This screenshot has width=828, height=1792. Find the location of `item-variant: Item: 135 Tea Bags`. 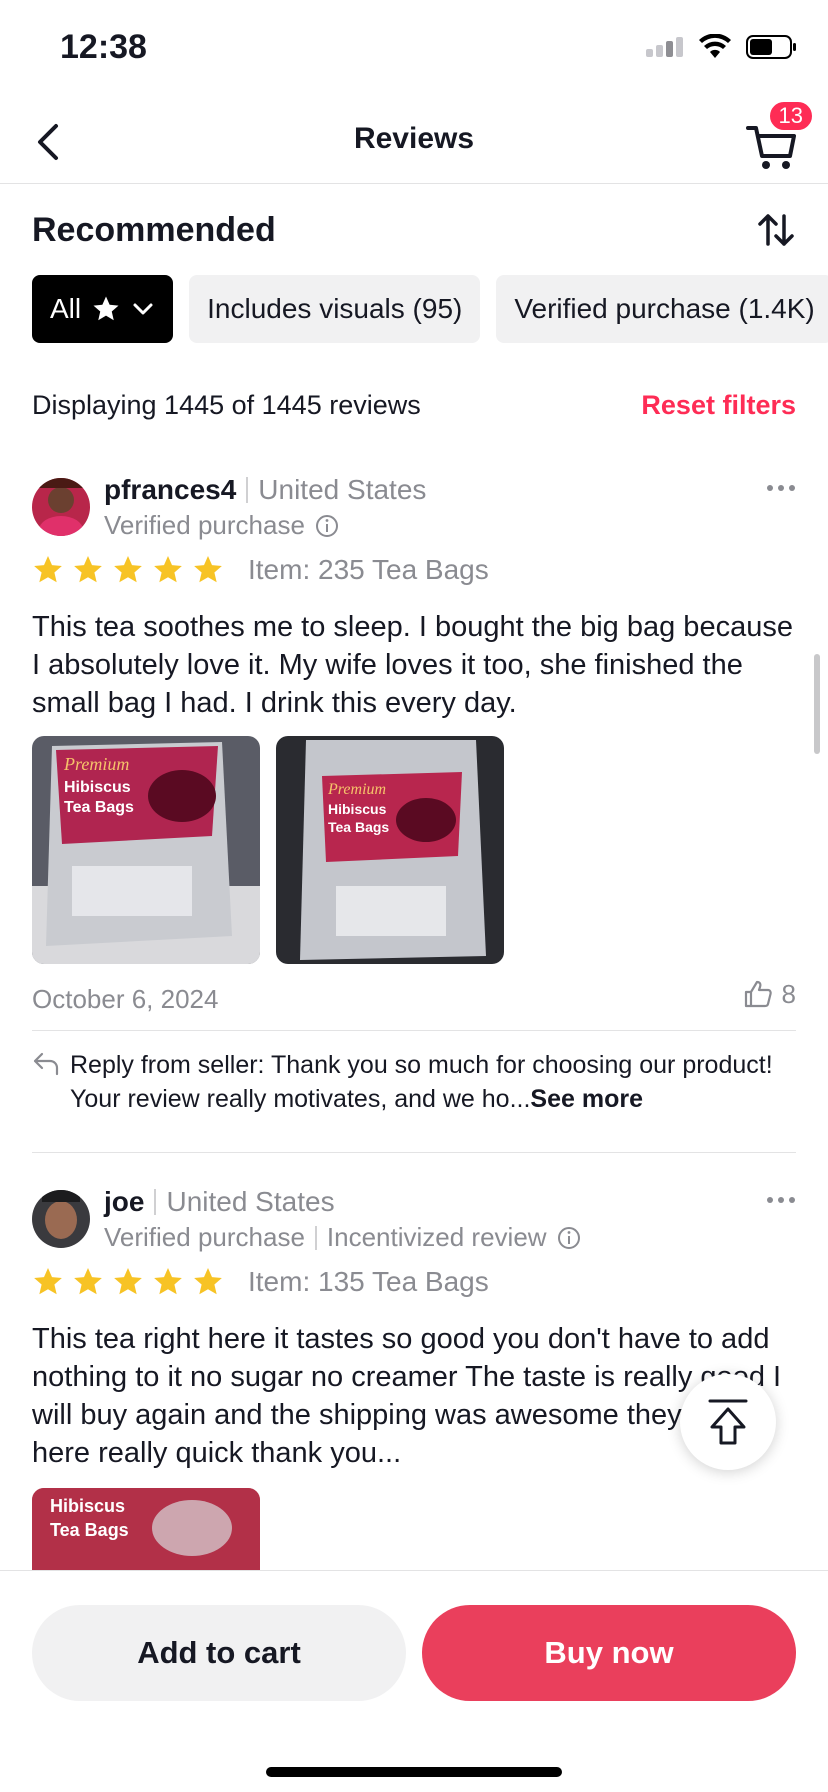

item-variant: Item: 135 Tea Bags is located at coordinates (368, 1281).